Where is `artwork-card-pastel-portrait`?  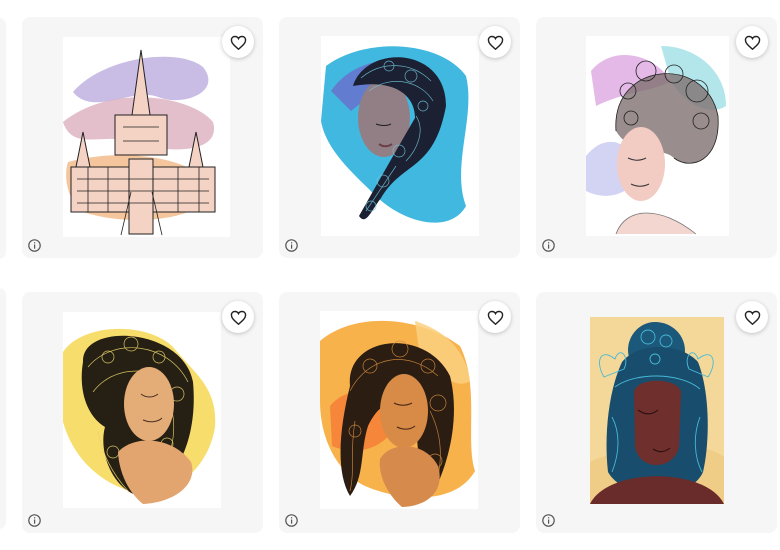 artwork-card-pastel-portrait is located at coordinates (656, 137).